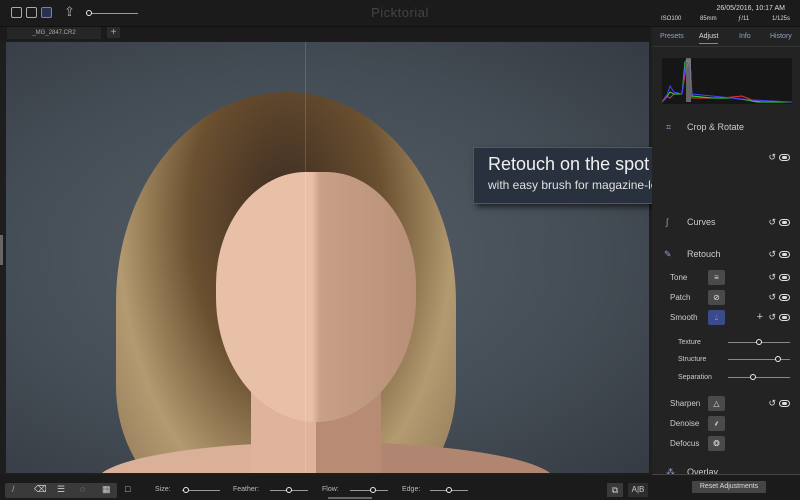  I want to click on section-label: Retouch, so click(704, 254).